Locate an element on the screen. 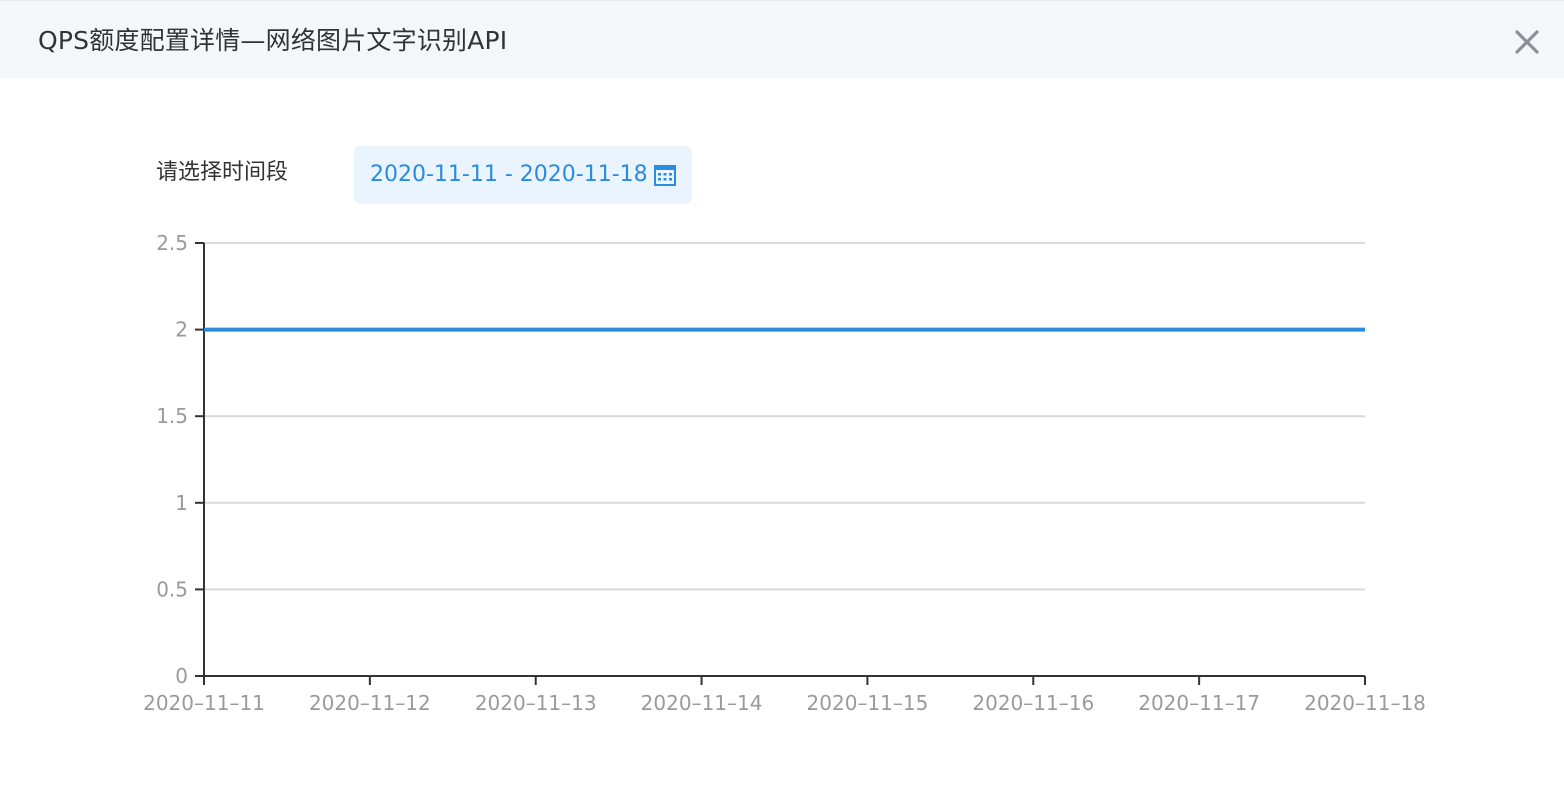  close-icon is located at coordinates (1527, 42).